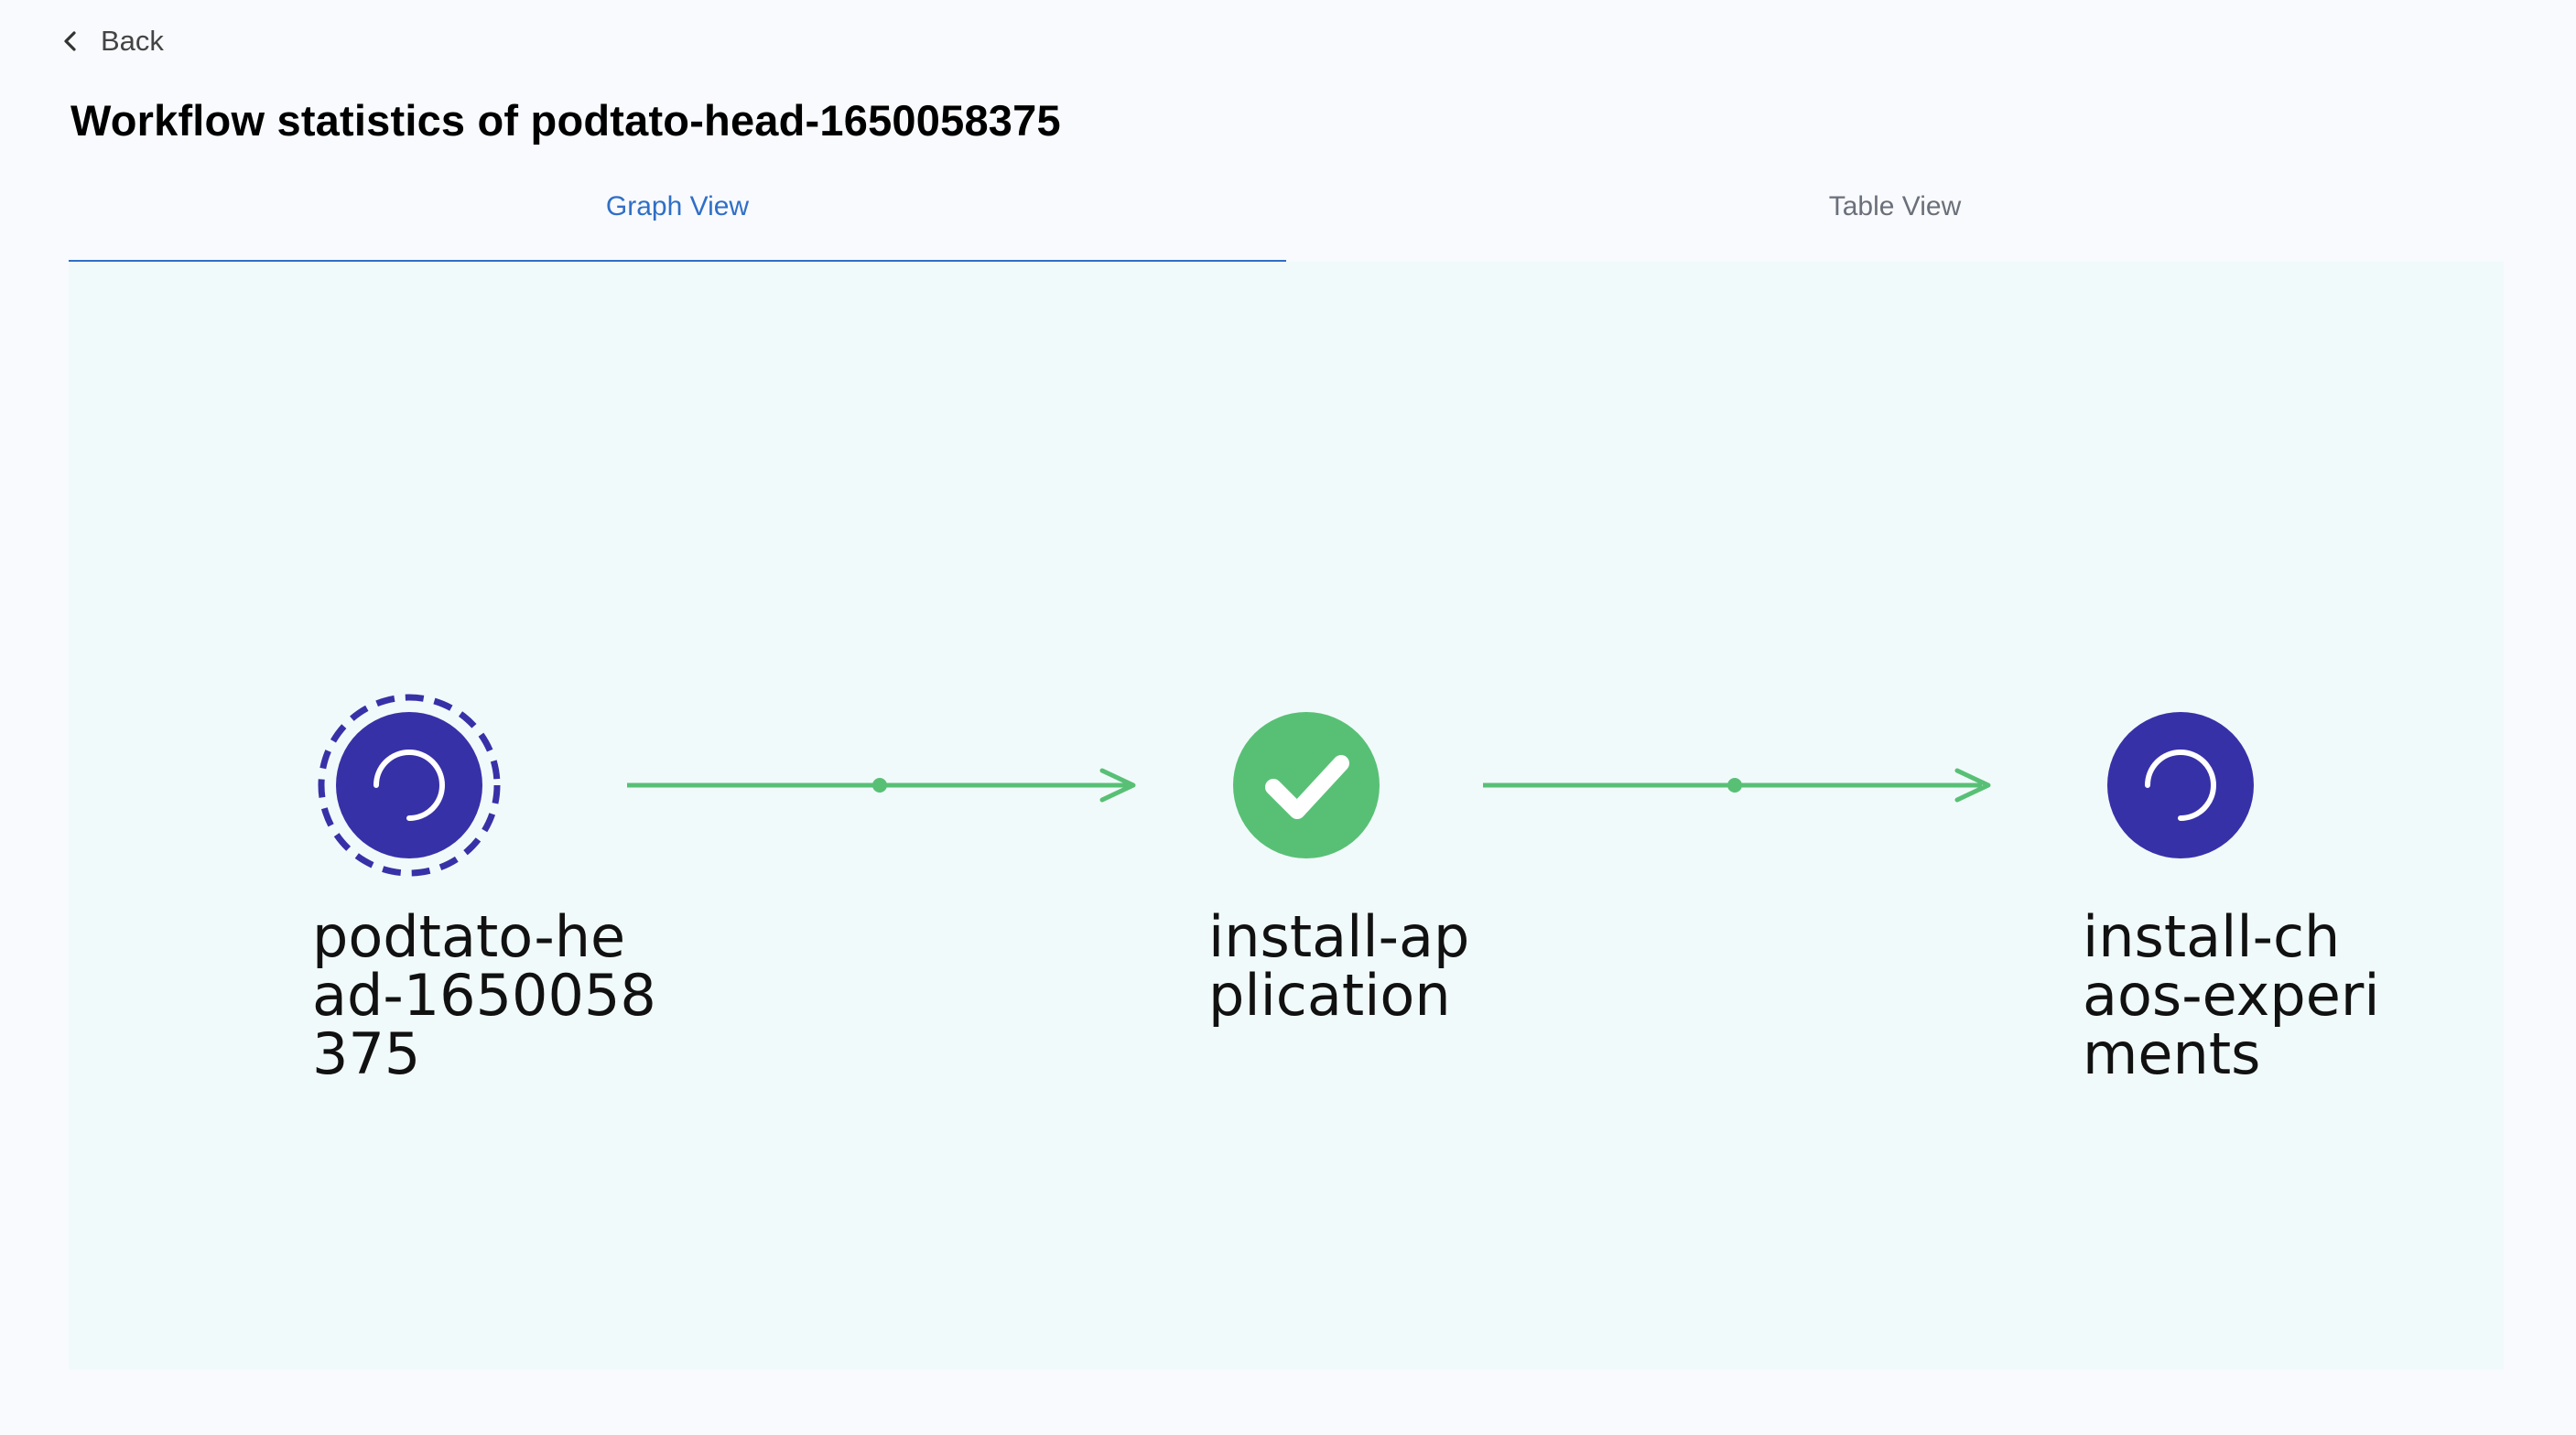 This screenshot has height=1435, width=2576. Describe the element at coordinates (1895, 218) in the screenshot. I see `tab-table-view: Table View` at that location.